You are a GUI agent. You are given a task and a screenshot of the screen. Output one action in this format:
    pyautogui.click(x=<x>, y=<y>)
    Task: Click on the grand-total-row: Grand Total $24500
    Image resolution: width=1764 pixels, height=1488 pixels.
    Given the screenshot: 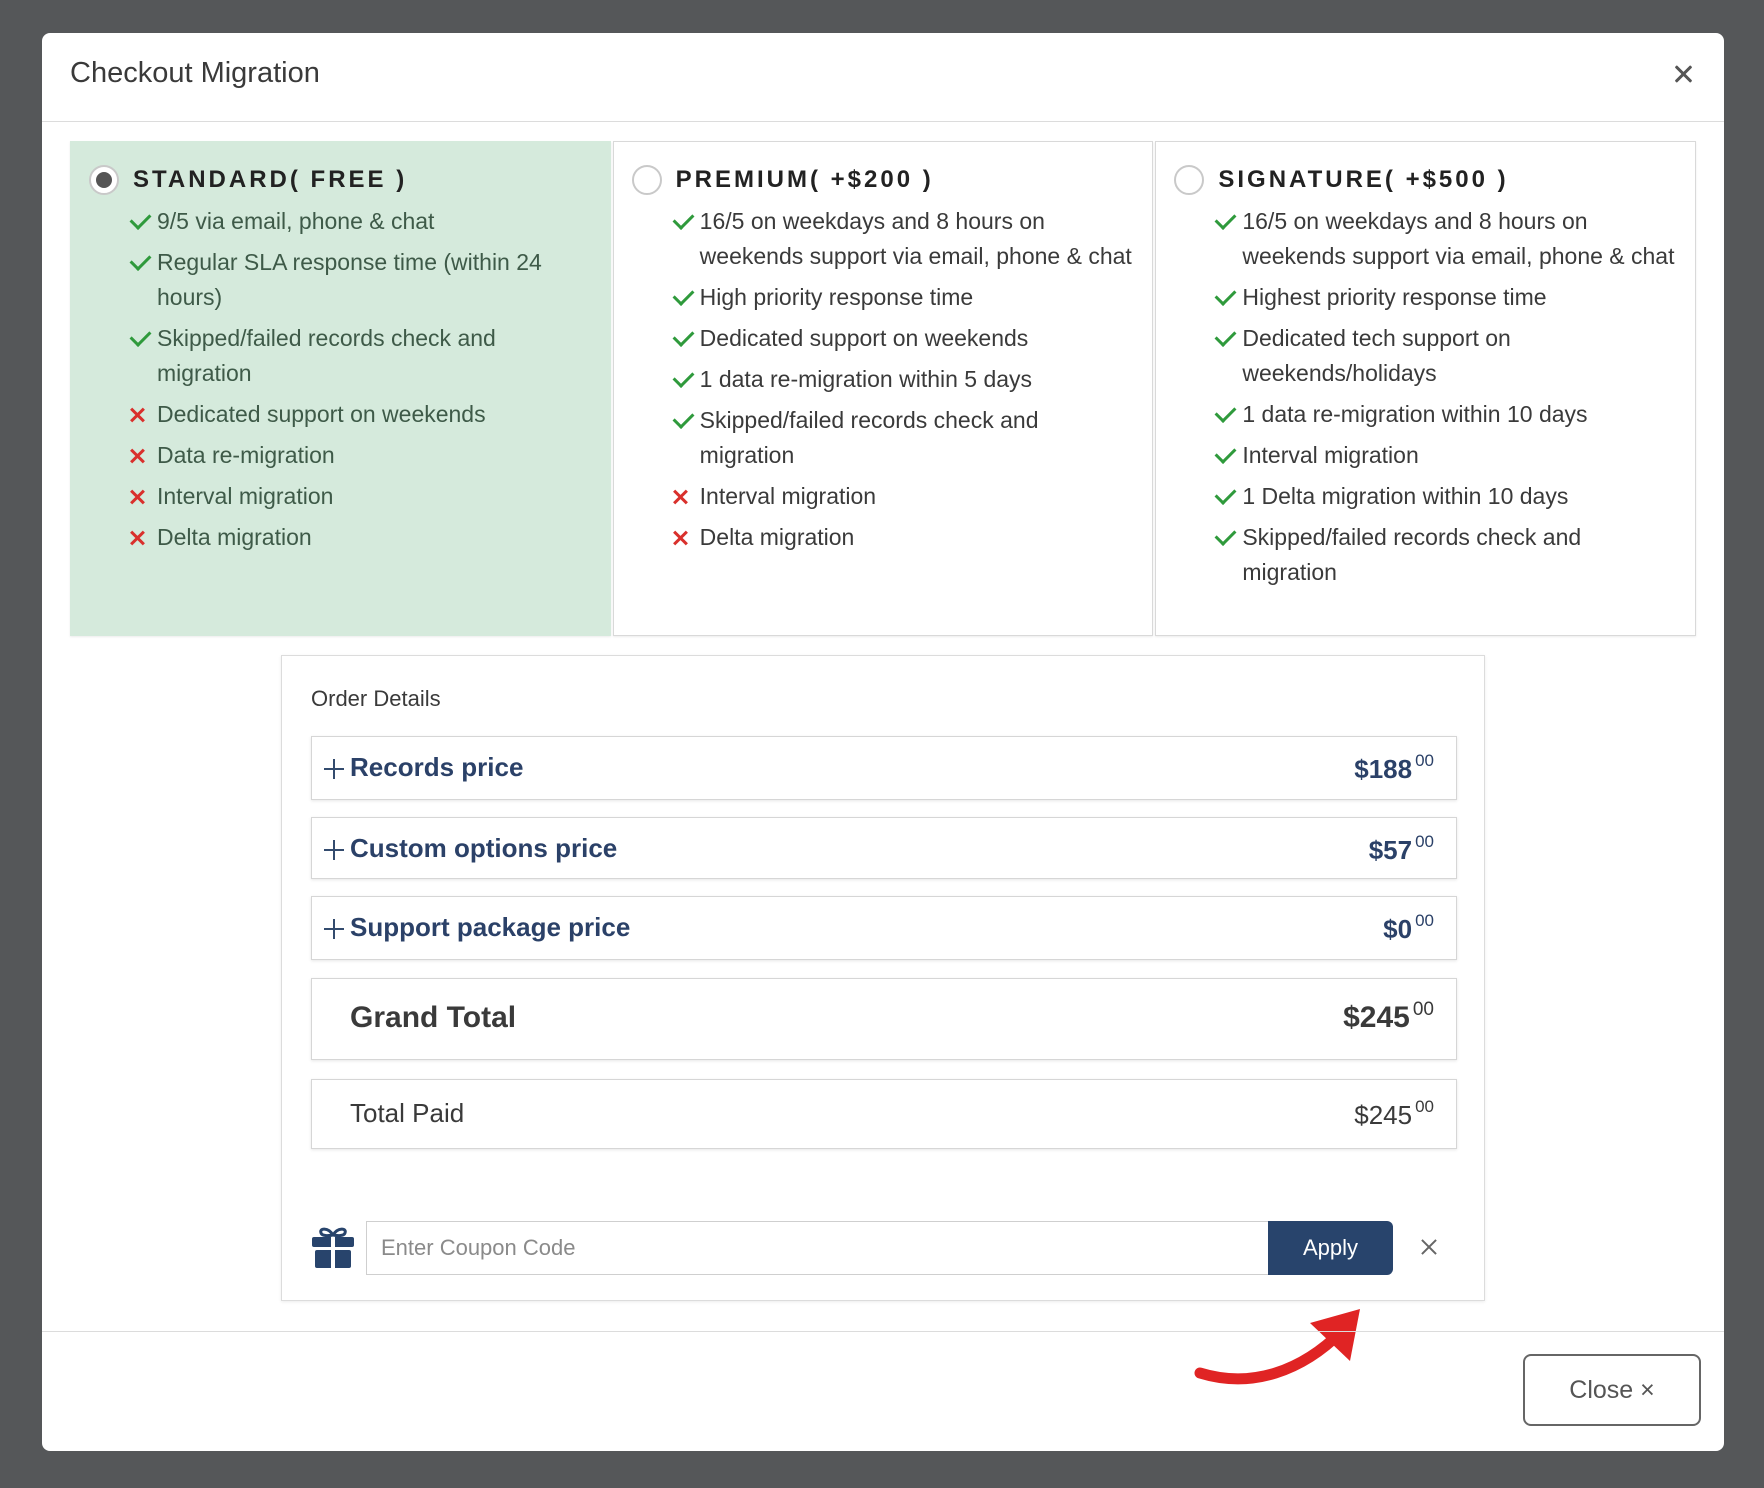 What is the action you would take?
    pyautogui.click(x=884, y=1019)
    